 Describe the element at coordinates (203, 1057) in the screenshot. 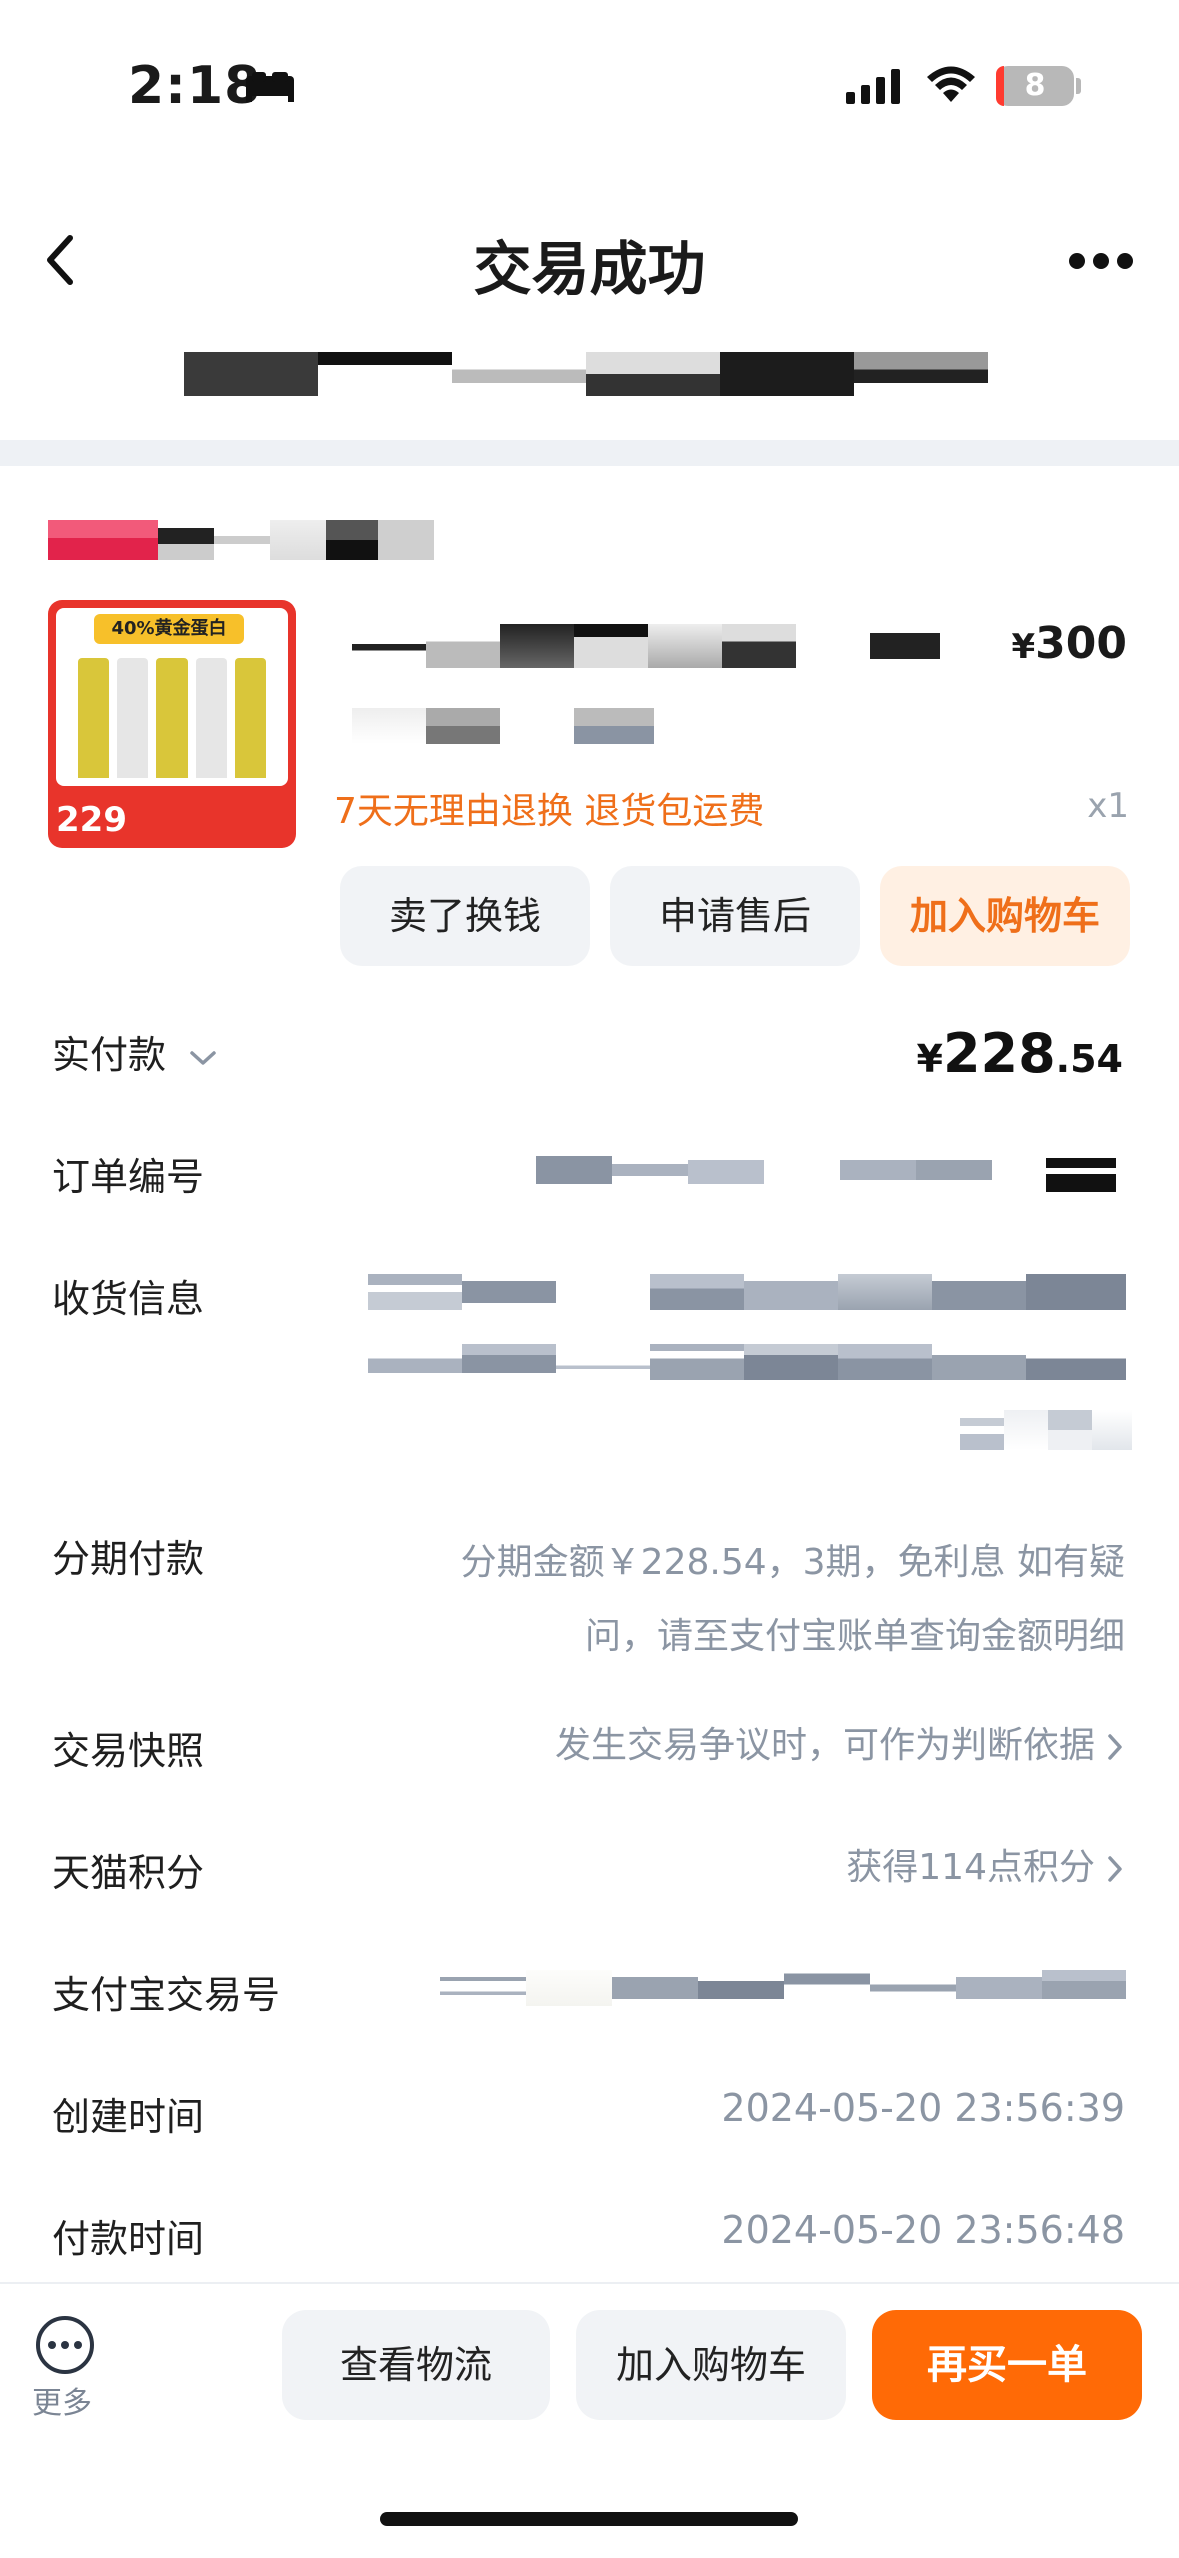

I see `chevron-down-icon` at that location.